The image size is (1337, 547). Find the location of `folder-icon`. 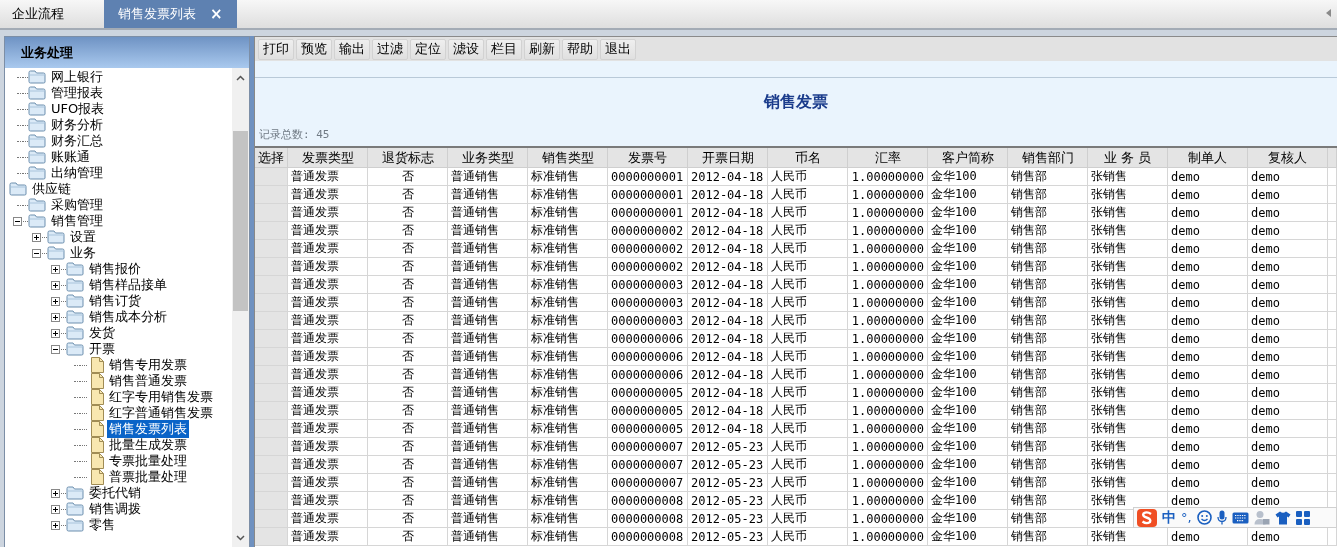

folder-icon is located at coordinates (75, 317).